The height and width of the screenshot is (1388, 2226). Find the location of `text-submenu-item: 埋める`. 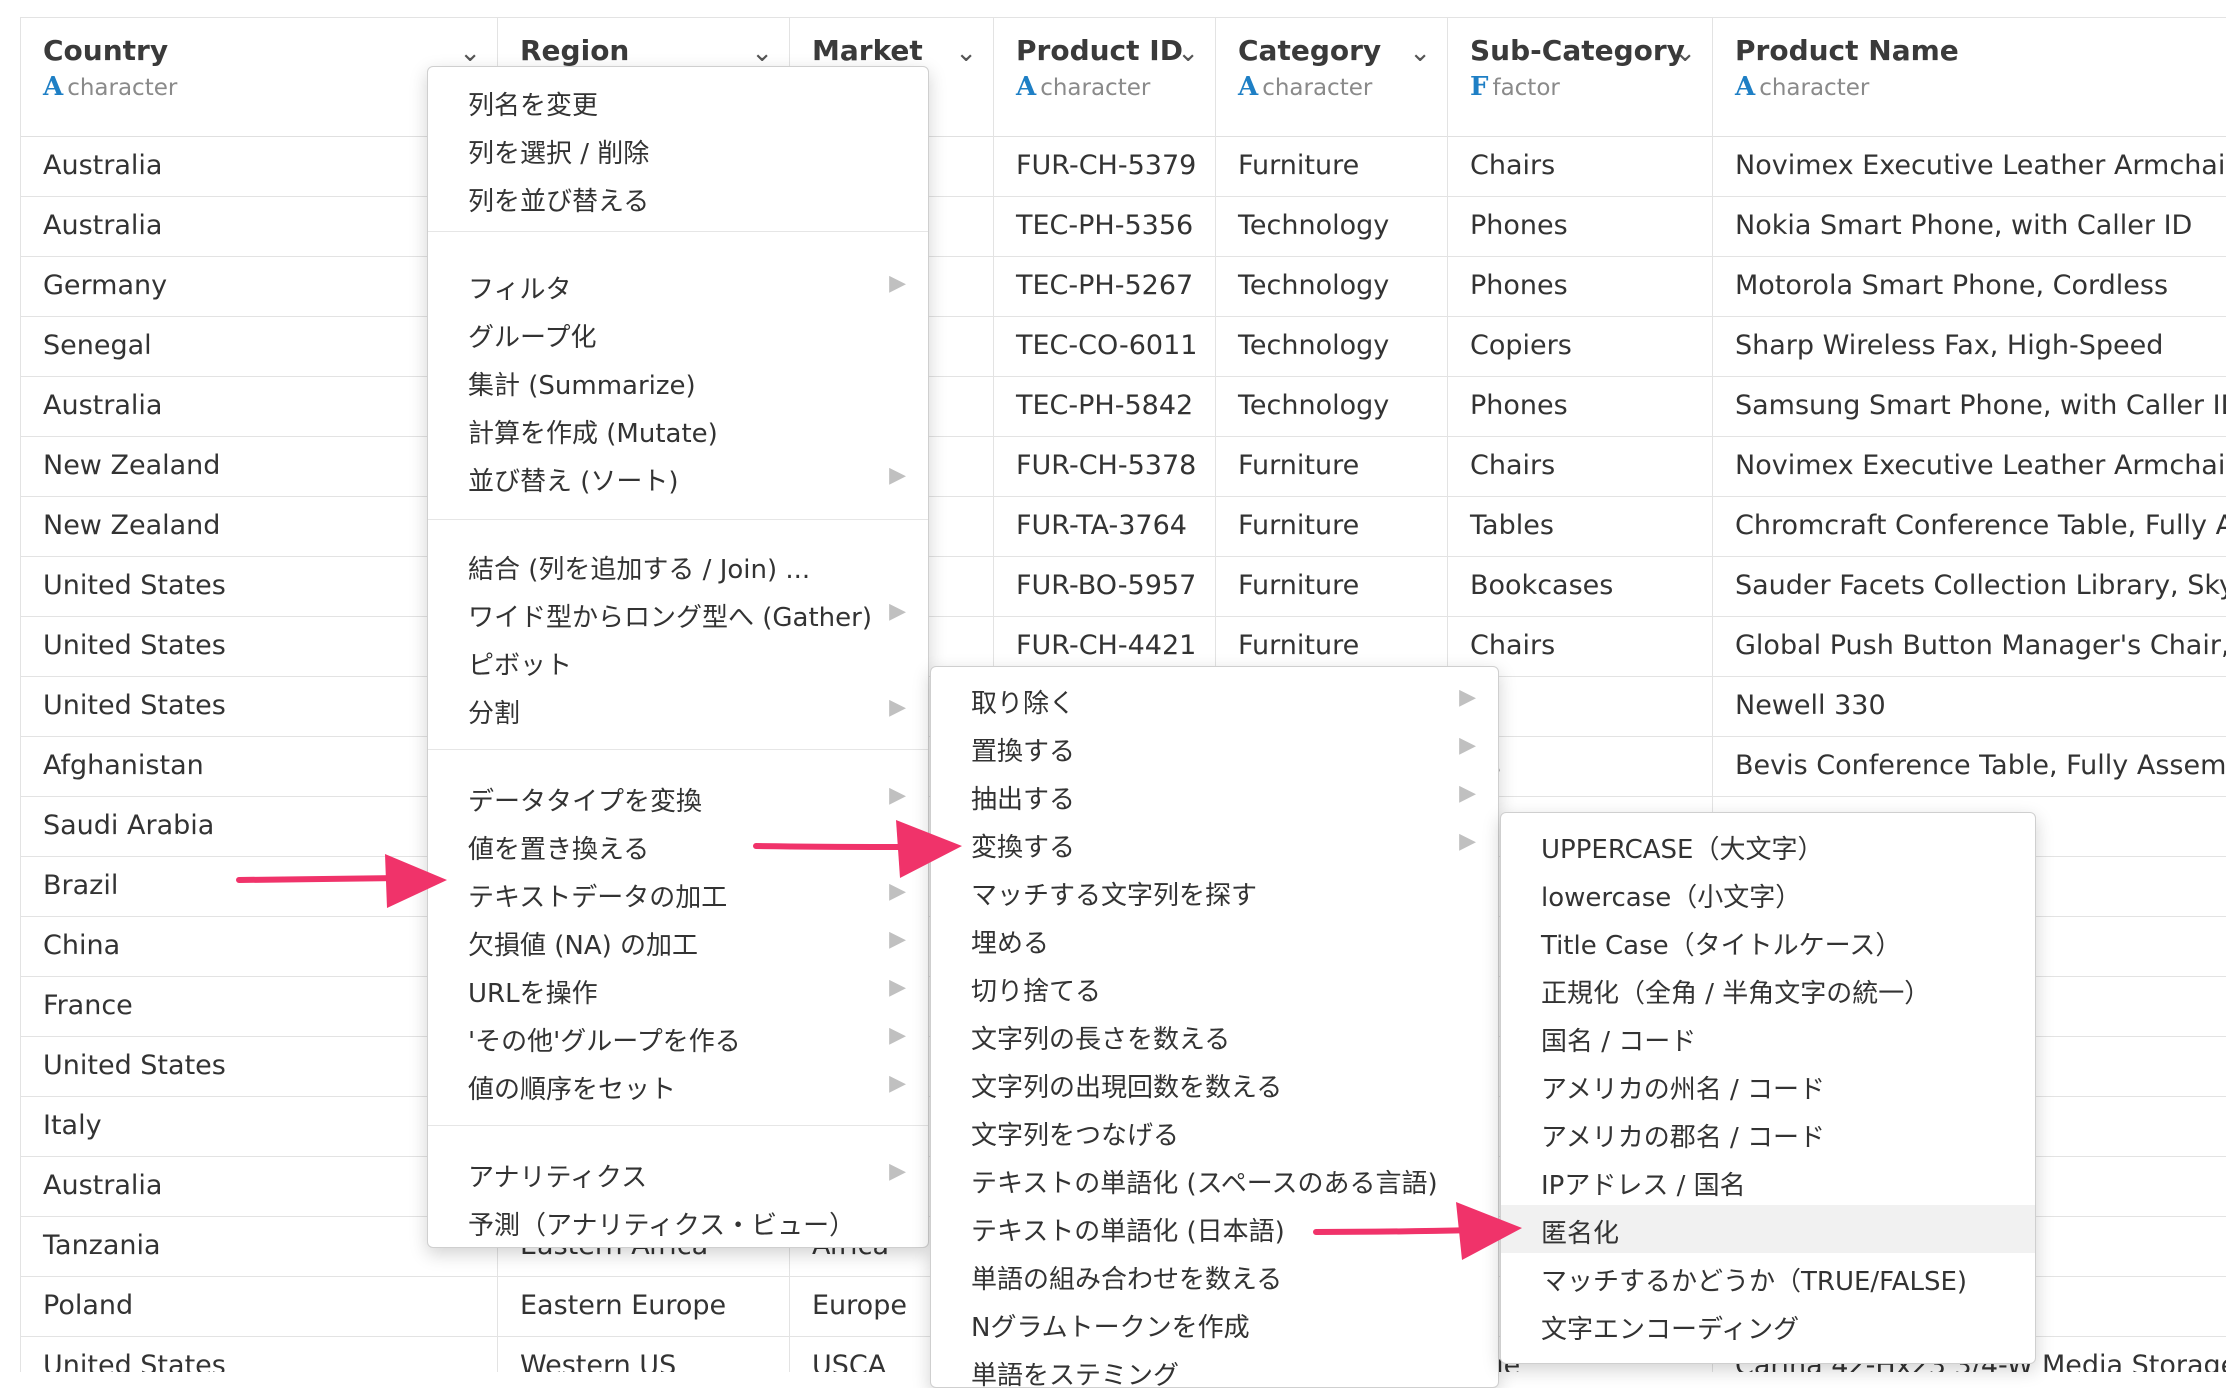

text-submenu-item: 埋める is located at coordinates (1214, 939).